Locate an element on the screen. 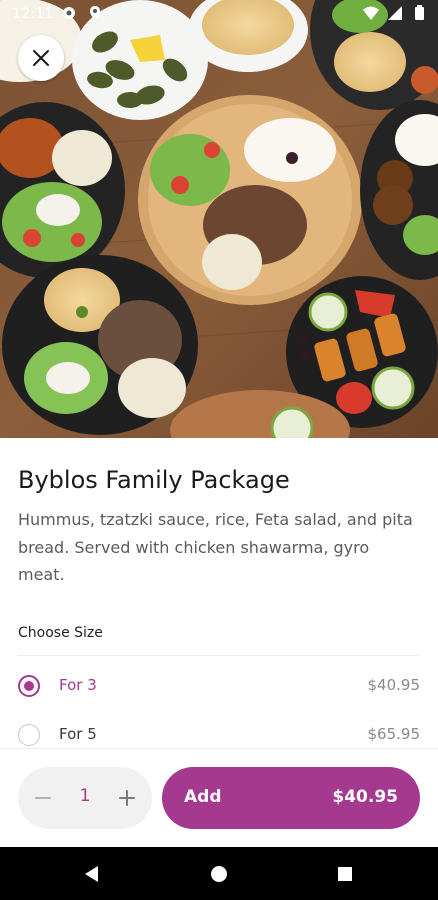 This screenshot has width=438, height=900. close-button is located at coordinates (41, 58).